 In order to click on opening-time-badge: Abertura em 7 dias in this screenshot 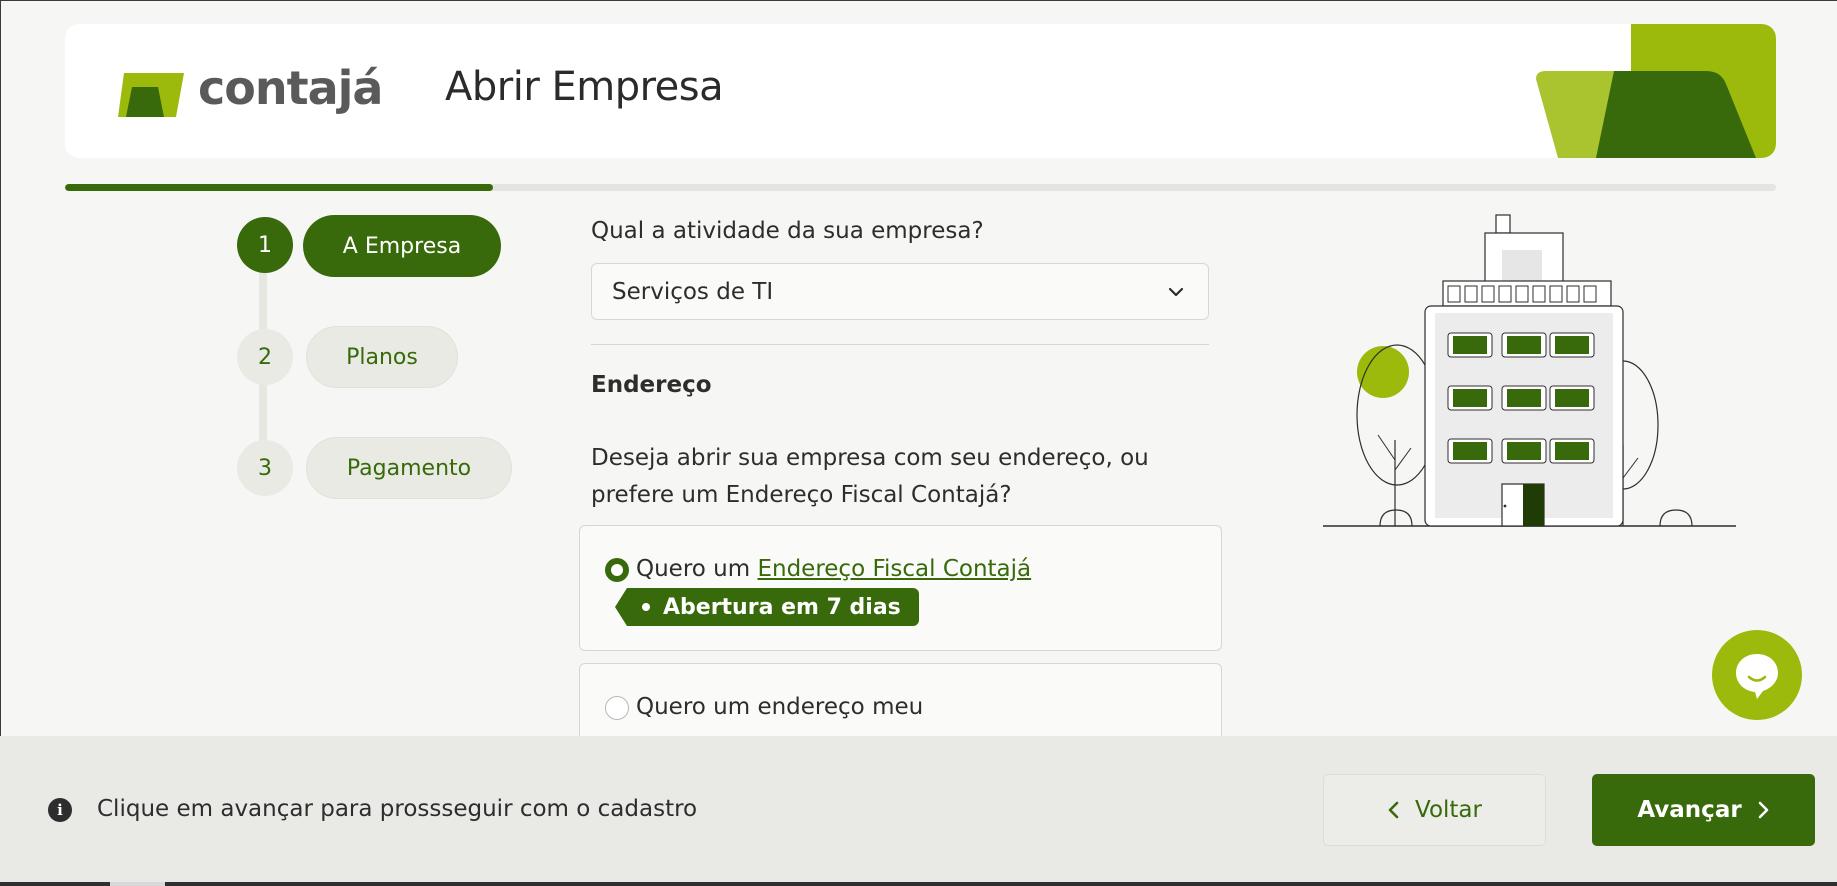, I will do `click(767, 607)`.